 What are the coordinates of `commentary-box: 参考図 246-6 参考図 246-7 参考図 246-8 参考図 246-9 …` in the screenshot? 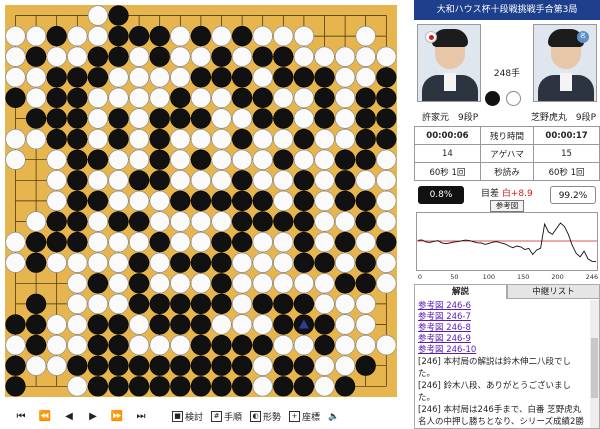 It's located at (507, 364).